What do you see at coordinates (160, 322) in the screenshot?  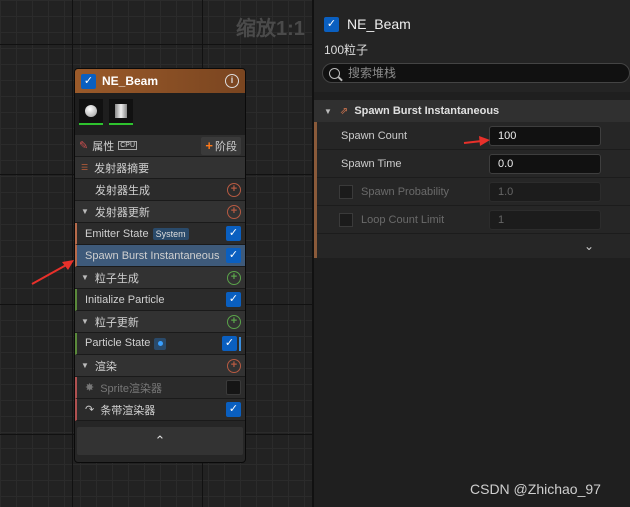 I see `particle-update-section: ▼ 粒子更新 +` at bounding box center [160, 322].